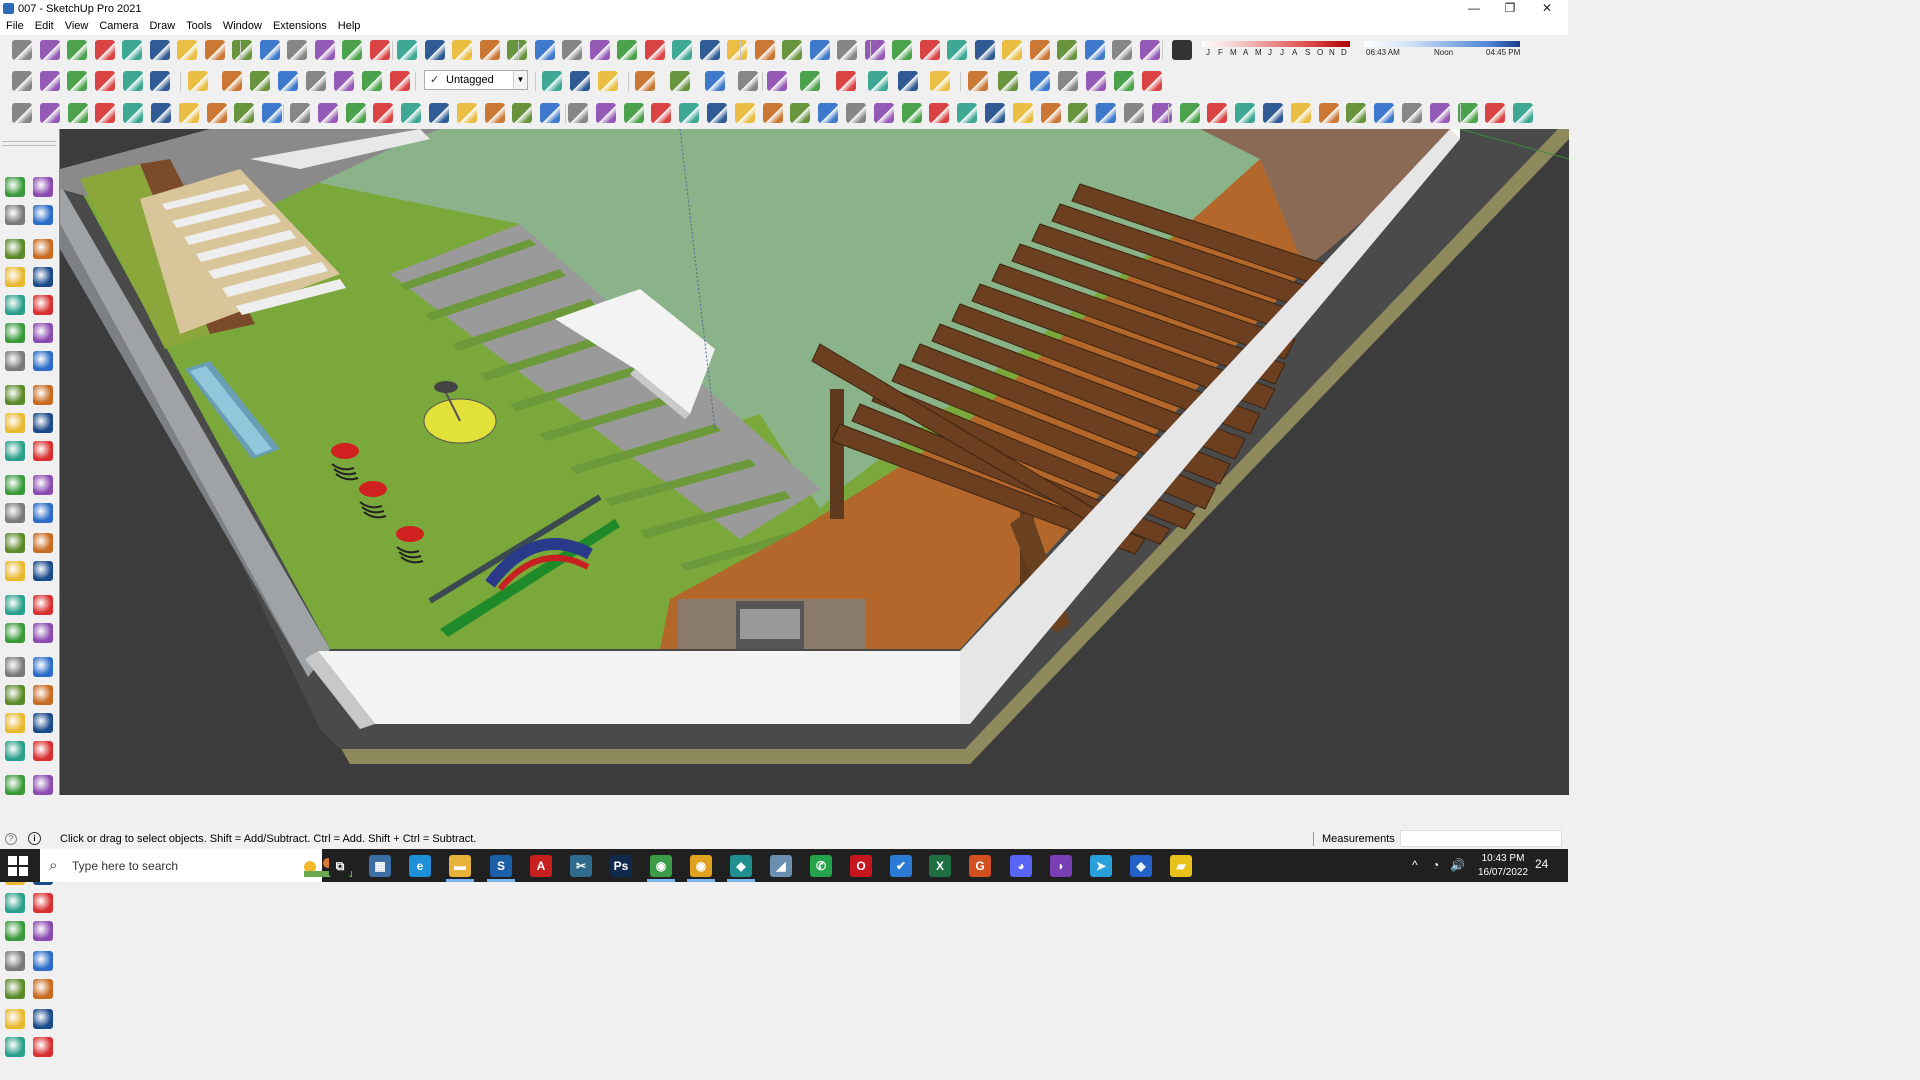 This screenshot has width=1920, height=1080. Describe the element at coordinates (1101, 866) in the screenshot. I see `telegram-taskbar-icon: ➤` at that location.